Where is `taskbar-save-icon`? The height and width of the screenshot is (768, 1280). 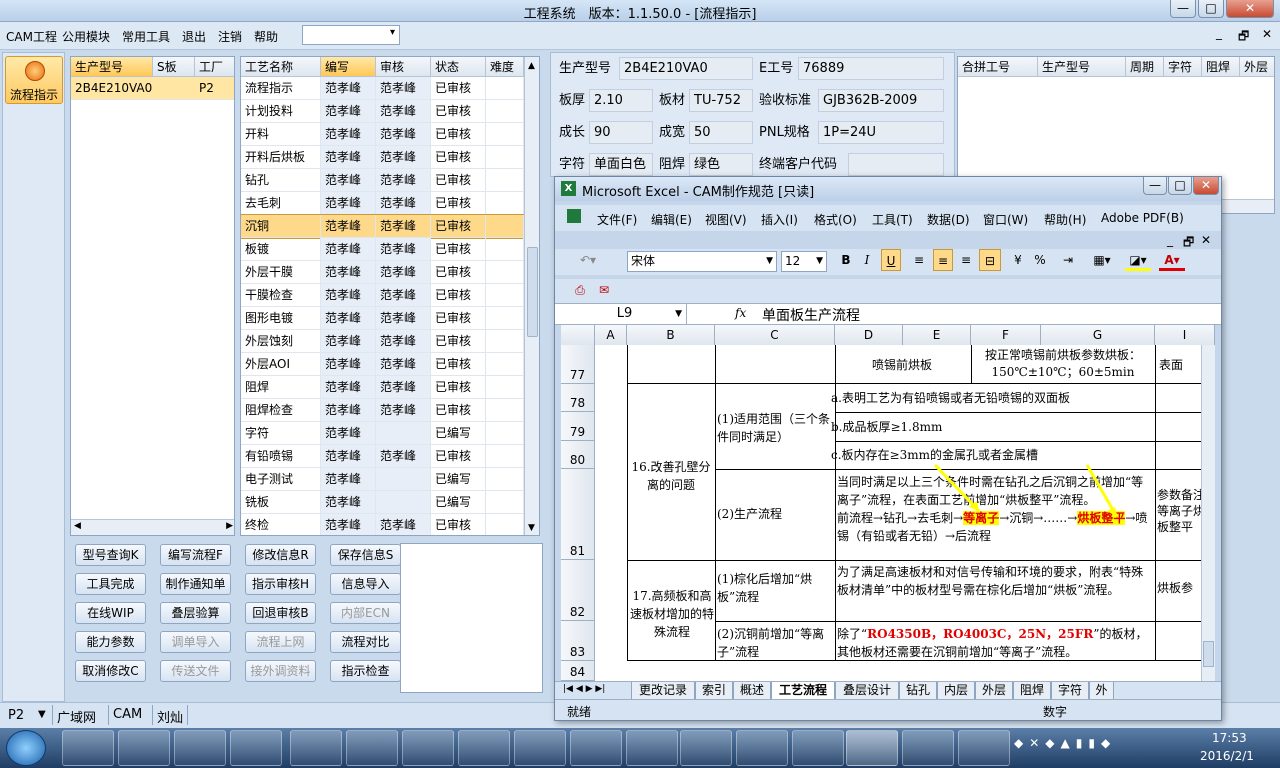
taskbar-save-icon is located at coordinates (88, 748).